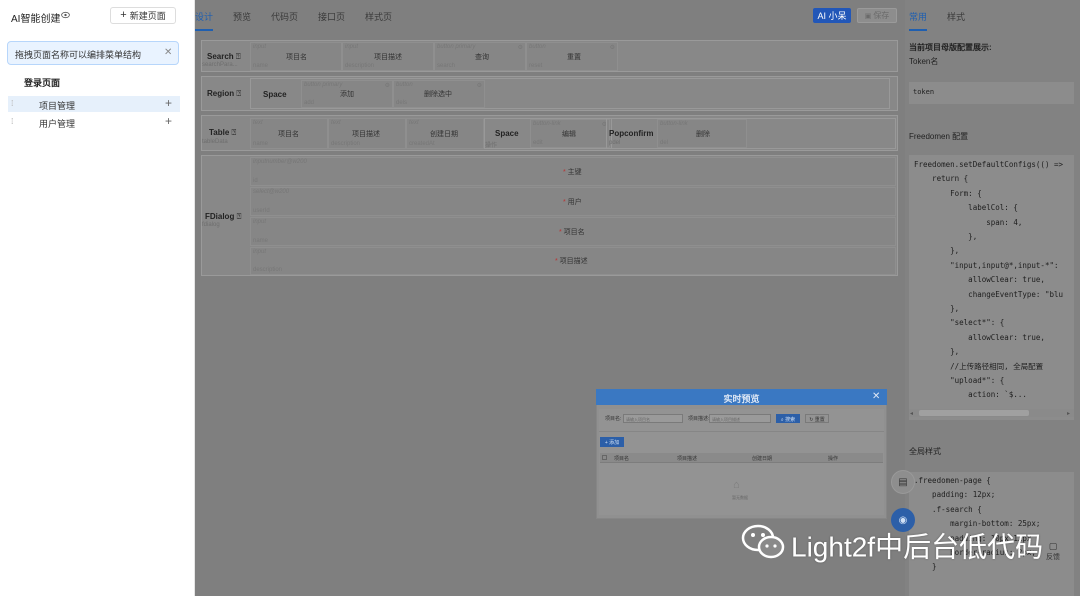 This screenshot has width=1080, height=596. Describe the element at coordinates (986, 265) in the screenshot. I see `code-line: "input,input@*,input-*":` at that location.